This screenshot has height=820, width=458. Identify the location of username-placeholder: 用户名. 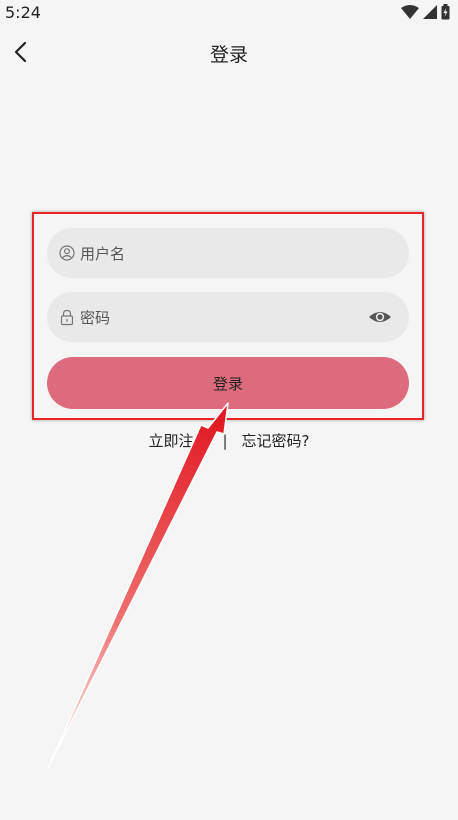
(103, 253).